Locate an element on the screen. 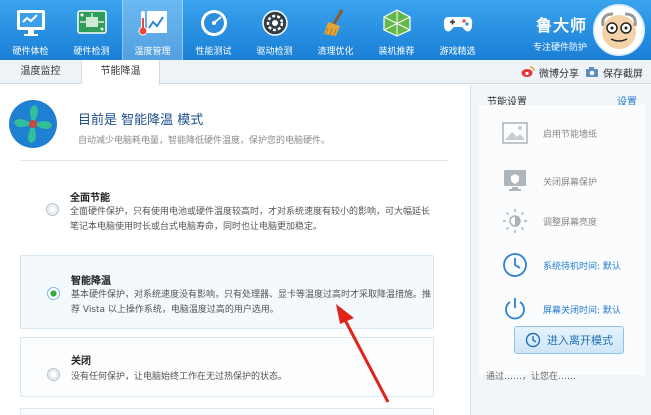 This screenshot has width=651, height=415. setting-screen-off-time: 屏幕关闭时间: 默认 is located at coordinates (576, 309).